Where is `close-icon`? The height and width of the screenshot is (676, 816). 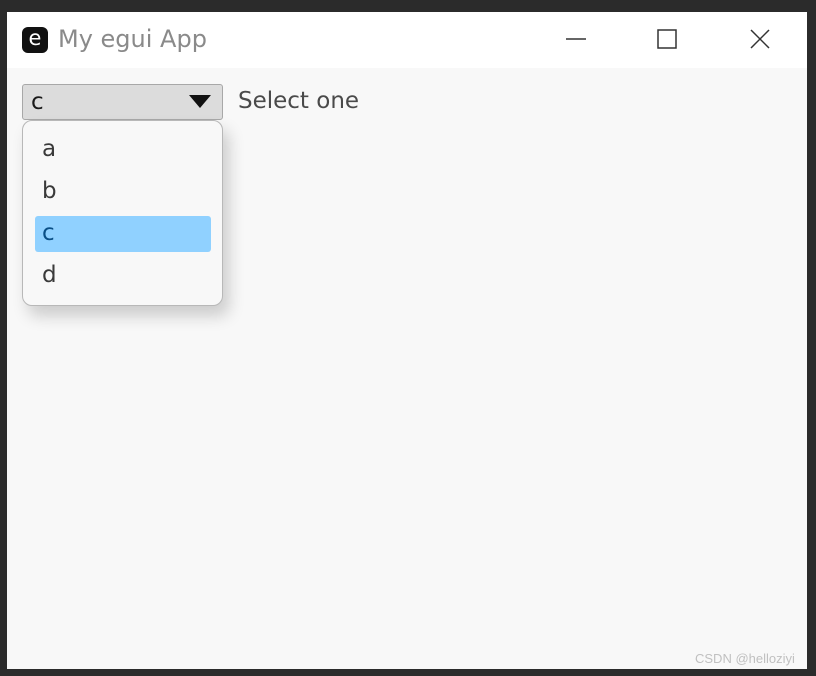 close-icon is located at coordinates (760, 39).